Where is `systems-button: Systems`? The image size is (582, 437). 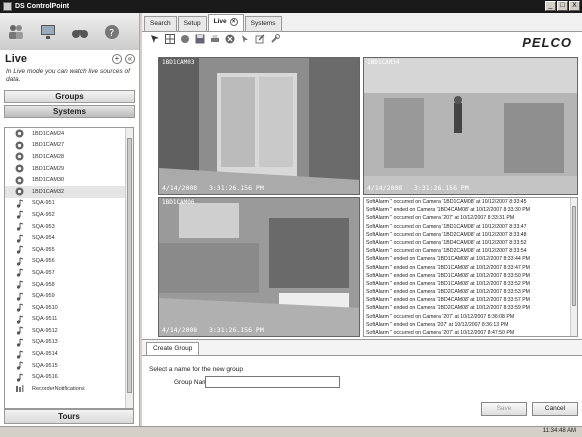 systems-button: Systems is located at coordinates (69, 111).